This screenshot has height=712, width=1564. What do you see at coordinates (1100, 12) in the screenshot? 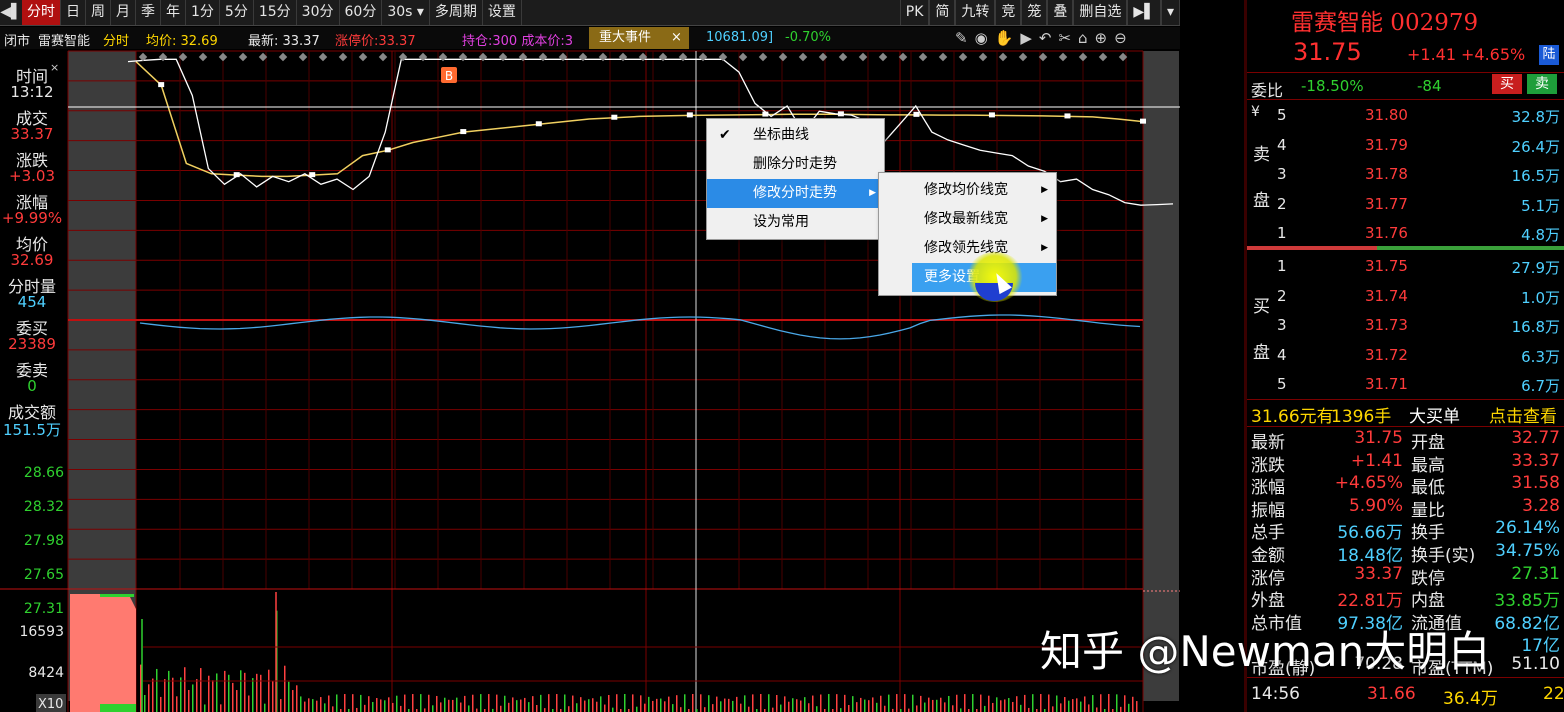
I see `toolbar-btn-6: 删自选` at bounding box center [1100, 12].